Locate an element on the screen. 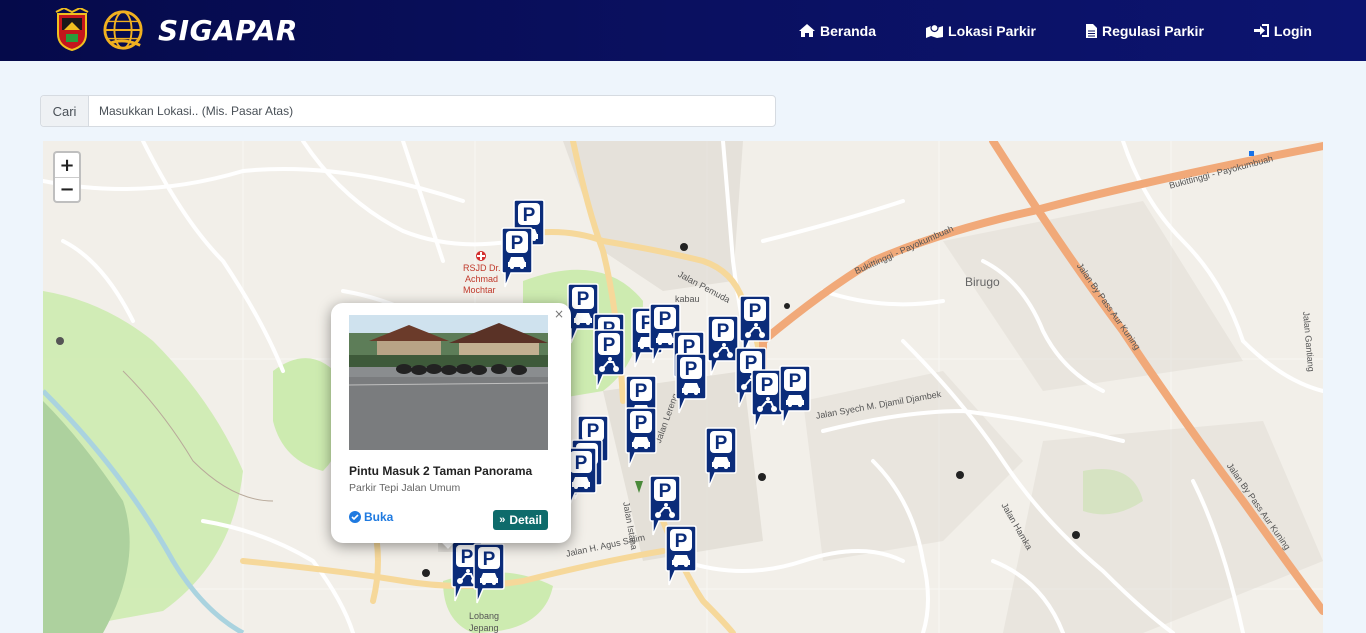 This screenshot has width=1366, height=633. zoom-control: + − is located at coordinates (67, 177).